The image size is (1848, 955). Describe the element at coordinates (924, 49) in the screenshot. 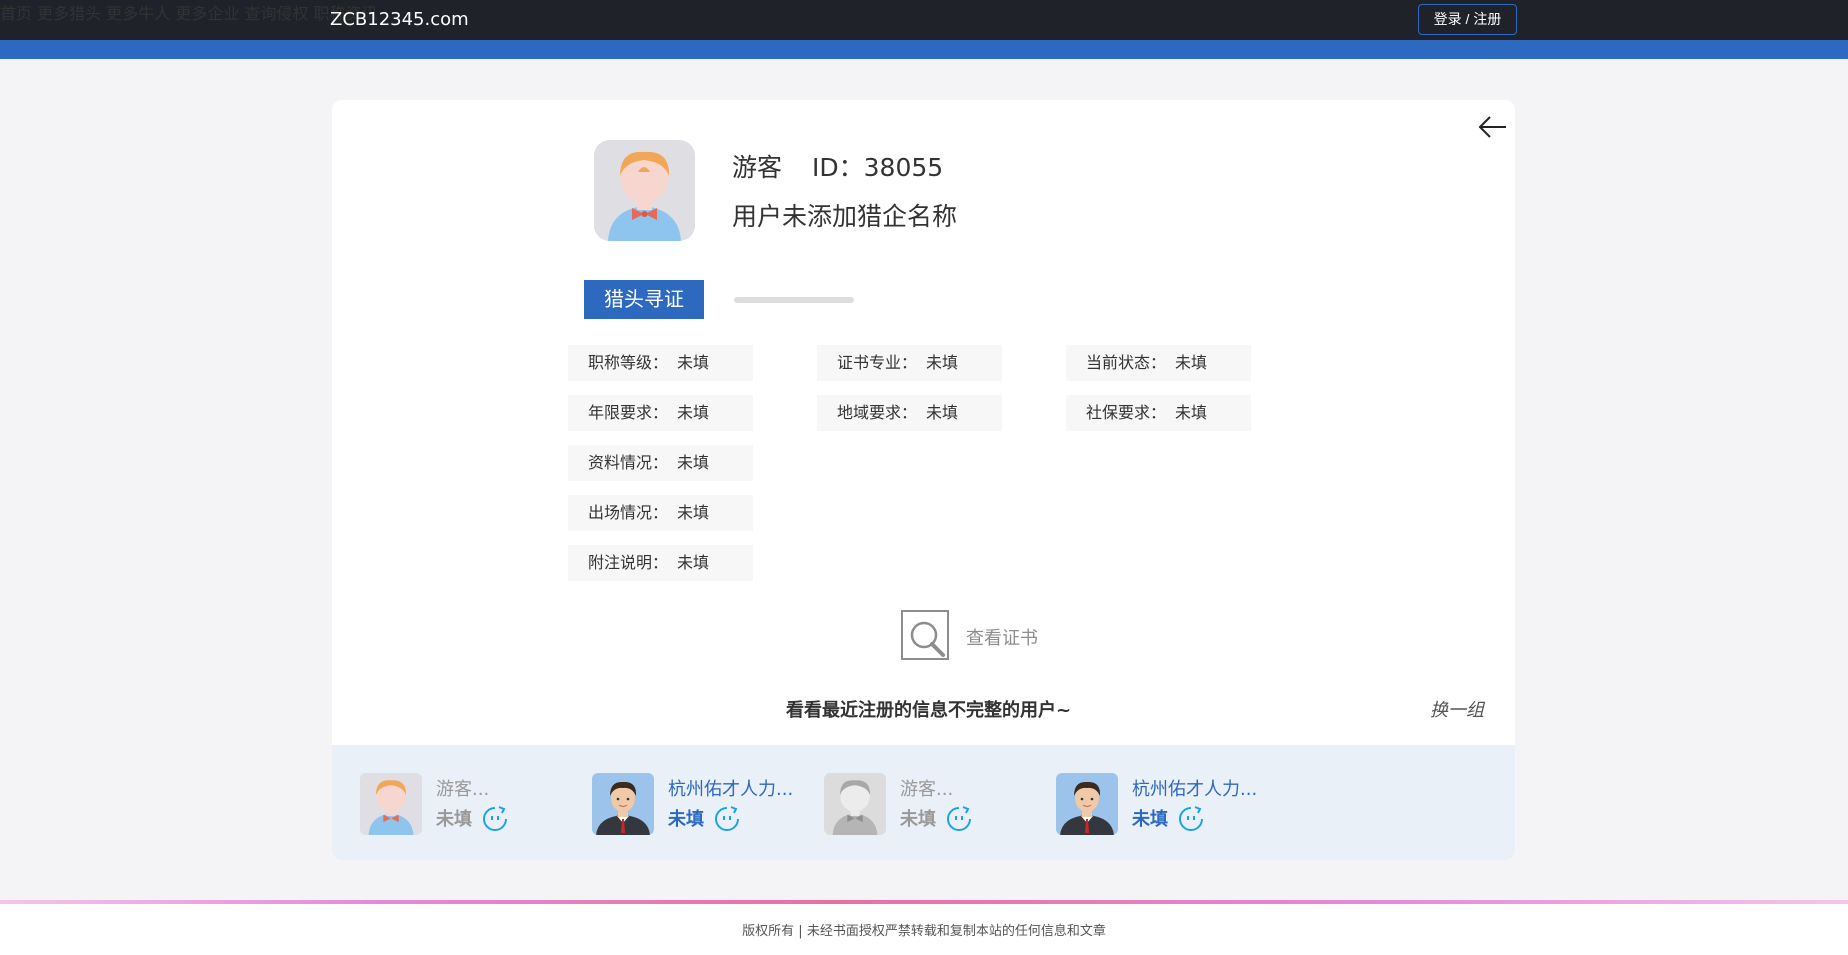

I see `header-band` at that location.